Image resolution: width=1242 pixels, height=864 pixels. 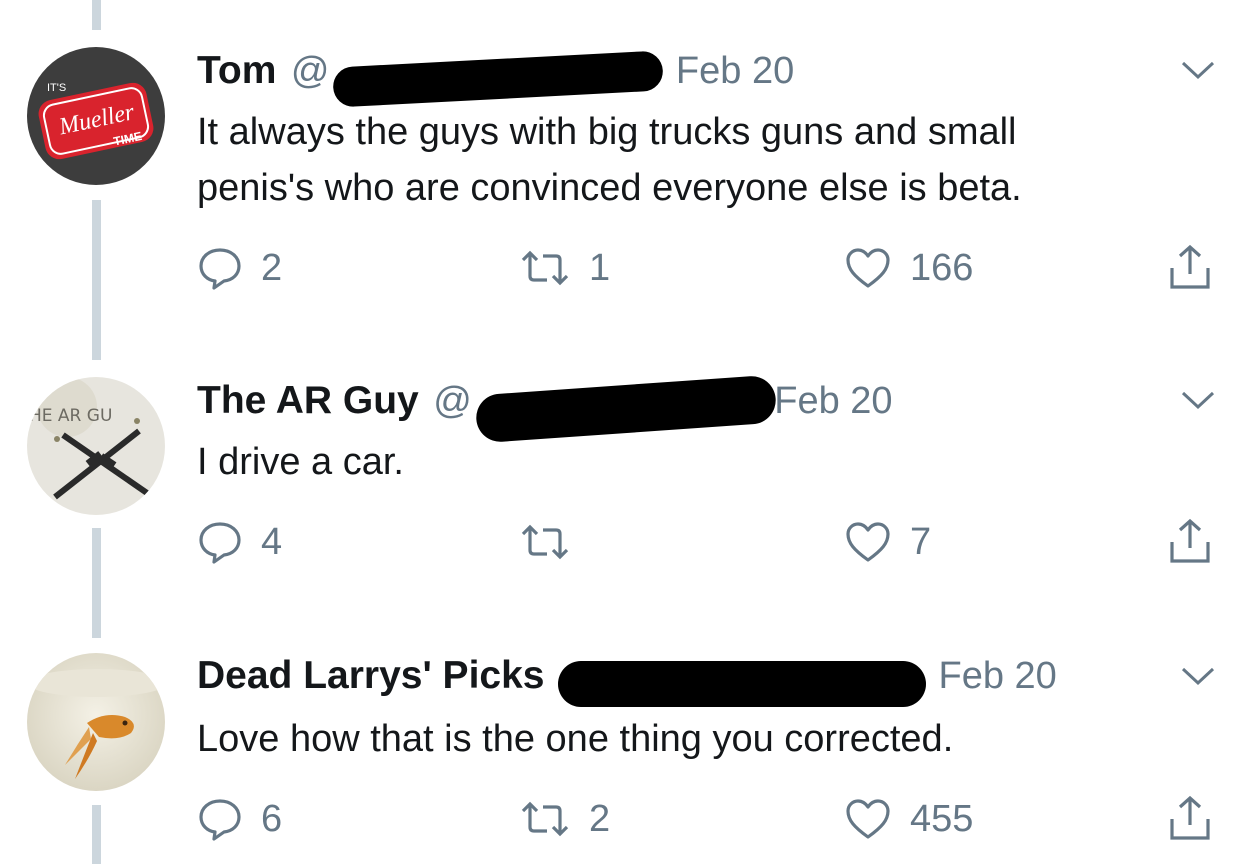 I want to click on reply-count: 4, so click(x=272, y=541).